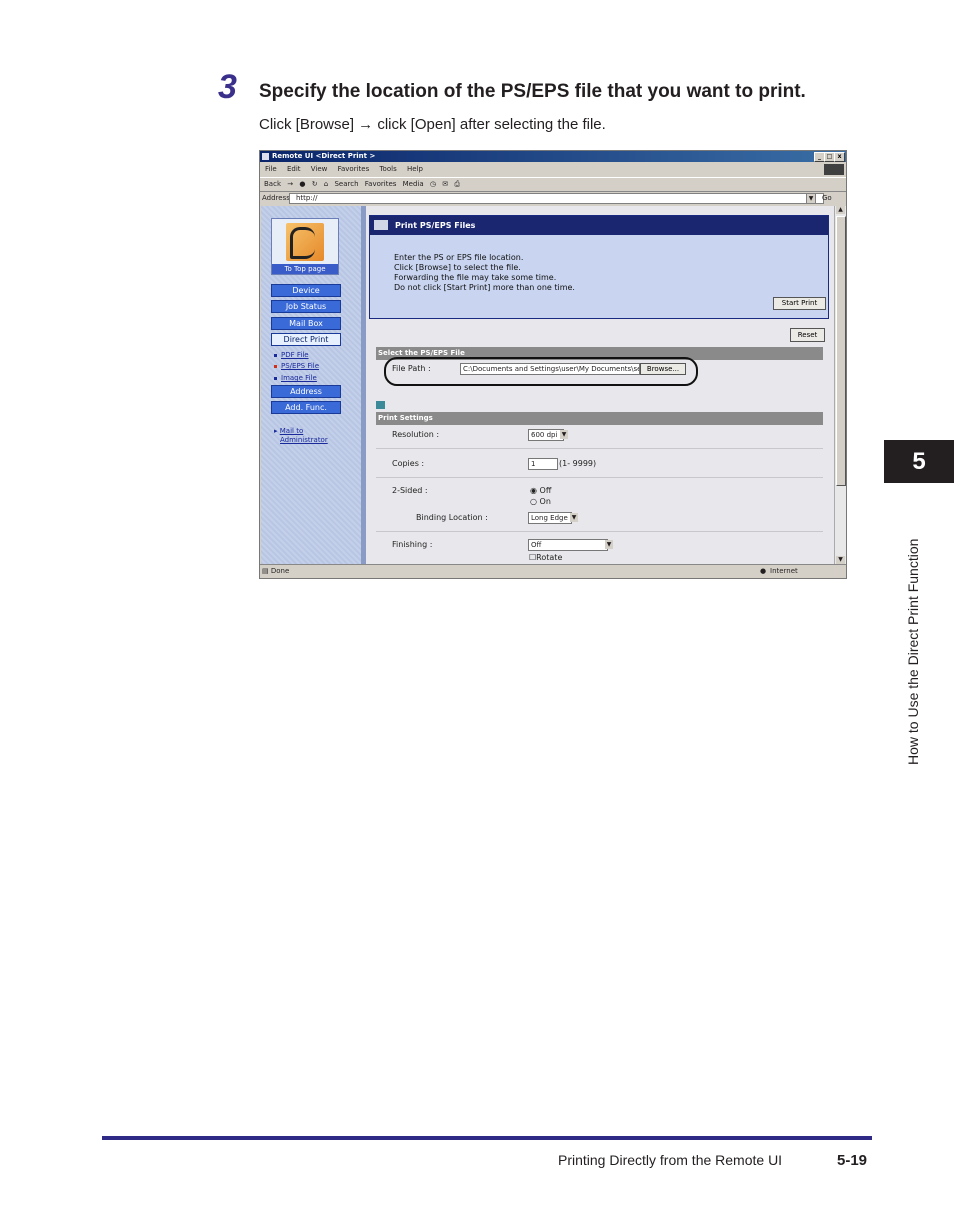 This screenshot has height=1227, width=954. I want to click on close-button: x, so click(839, 157).